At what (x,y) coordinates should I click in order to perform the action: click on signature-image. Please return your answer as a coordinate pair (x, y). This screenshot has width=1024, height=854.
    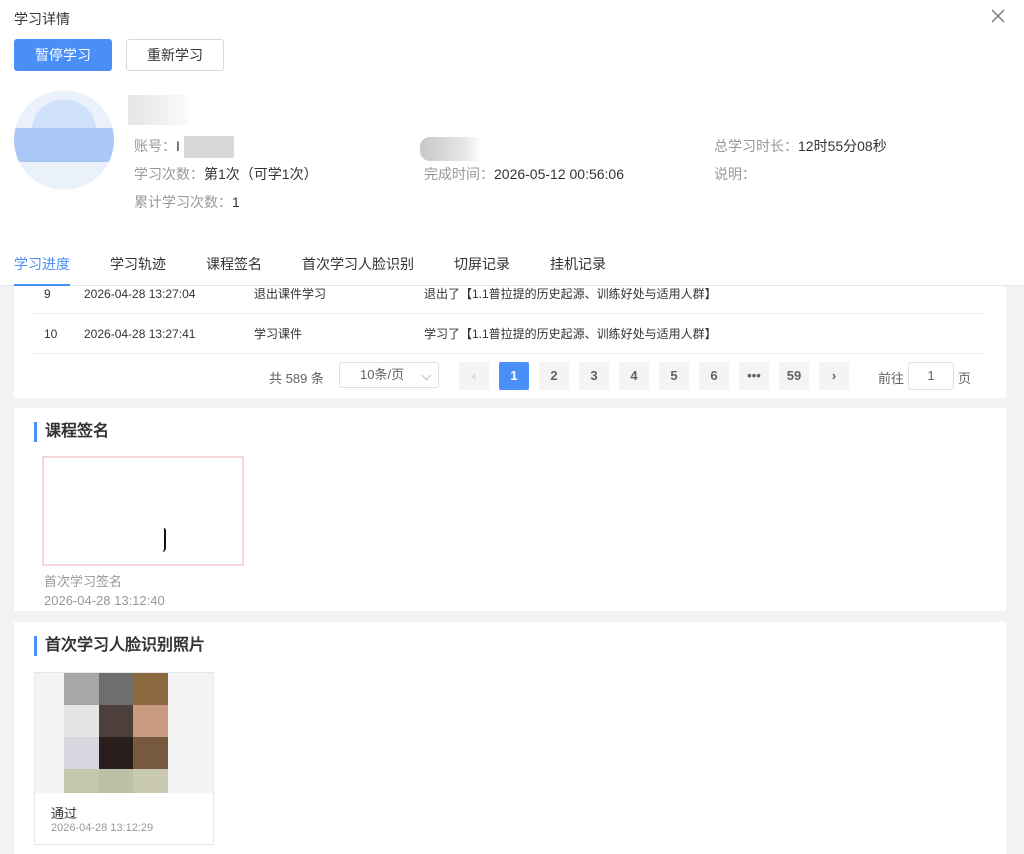
    Looking at the image, I should click on (143, 511).